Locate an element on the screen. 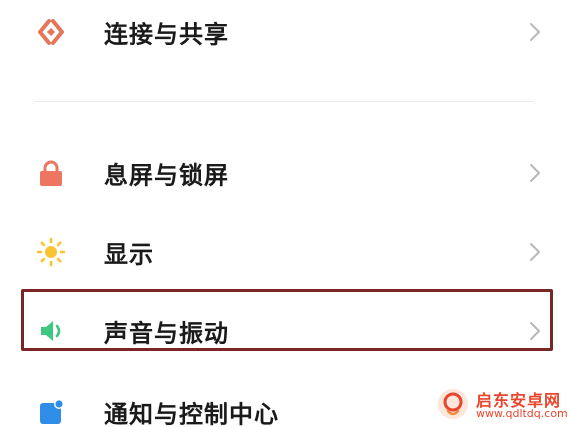 The image size is (569, 427). lock-icon is located at coordinates (51, 173).